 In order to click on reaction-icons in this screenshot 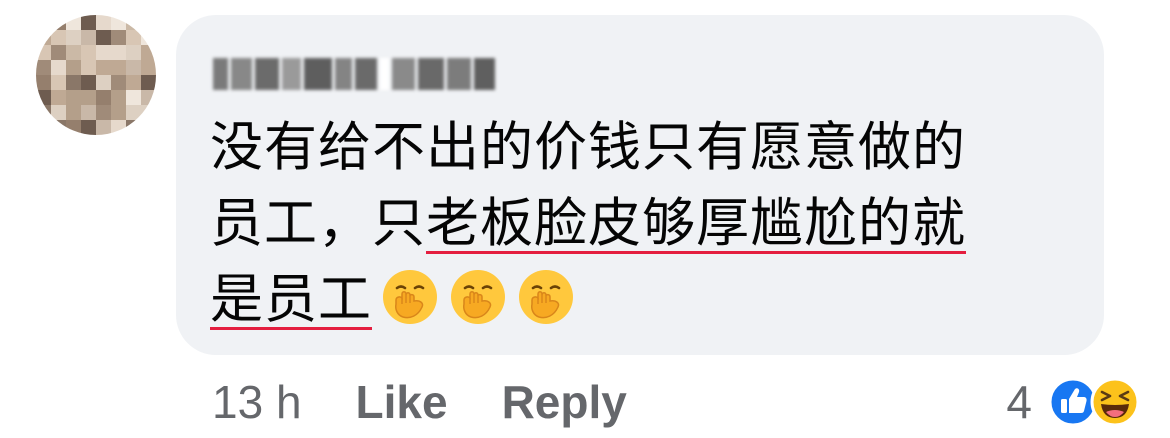, I will do `click(1094, 402)`.